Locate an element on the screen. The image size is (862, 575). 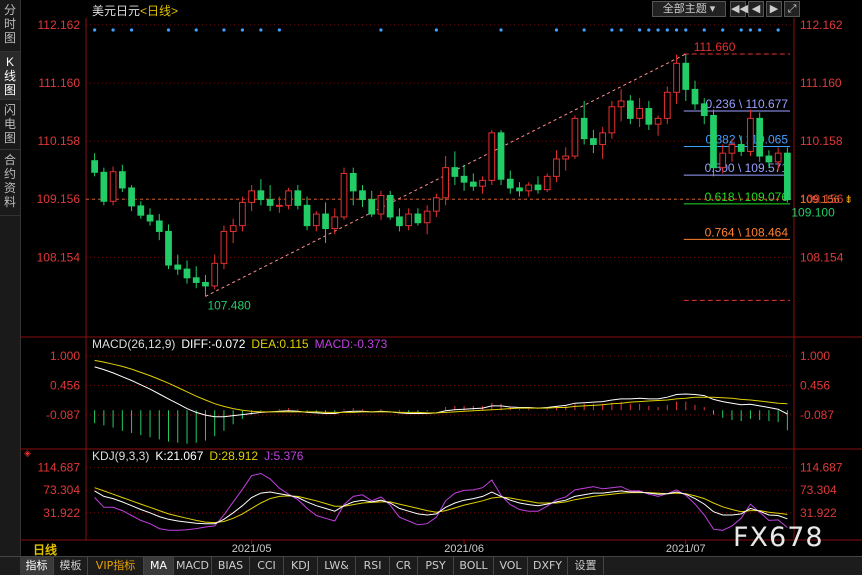
sidebar-tab-2: 闪电图 is located at coordinates (10, 125).